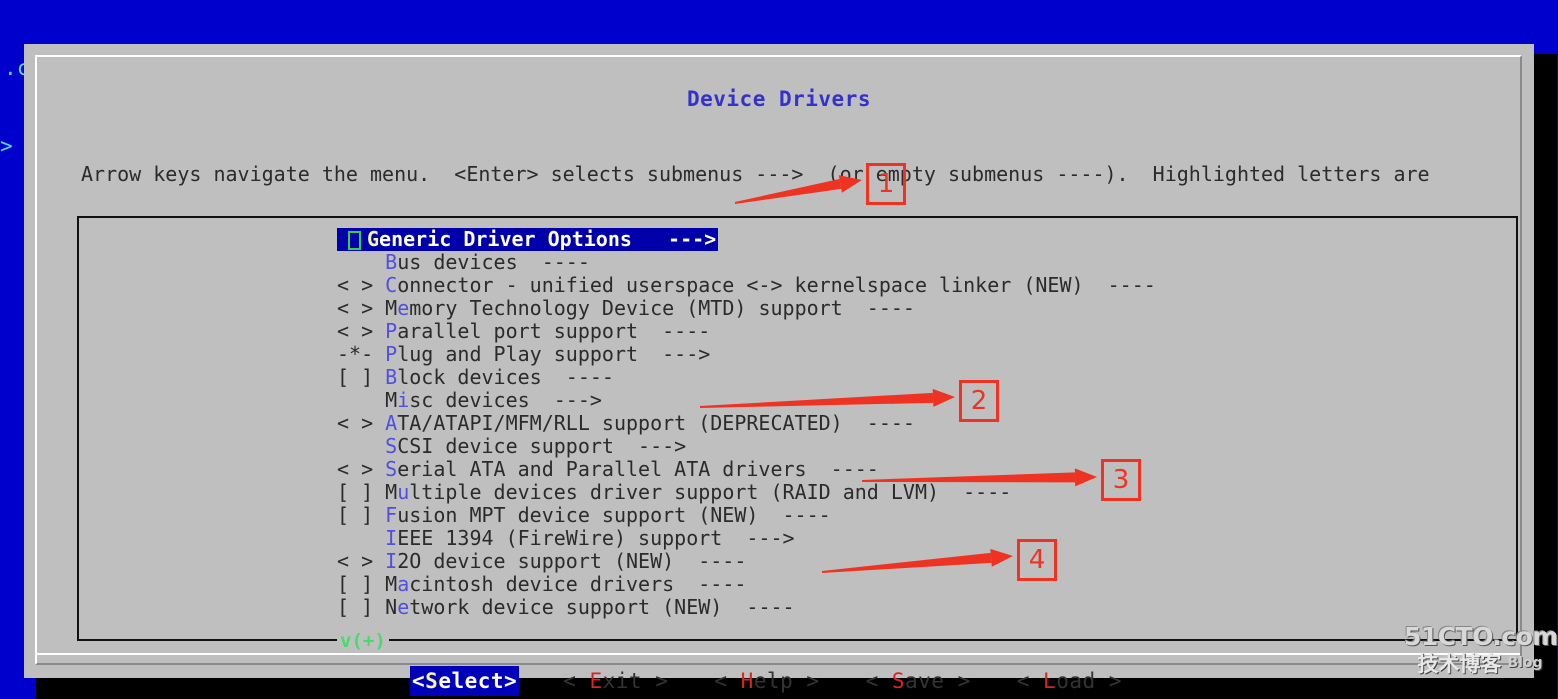 Image resolution: width=1558 pixels, height=699 pixels. What do you see at coordinates (391, 285) in the screenshot?
I see `menu-item-hotkey: C` at bounding box center [391, 285].